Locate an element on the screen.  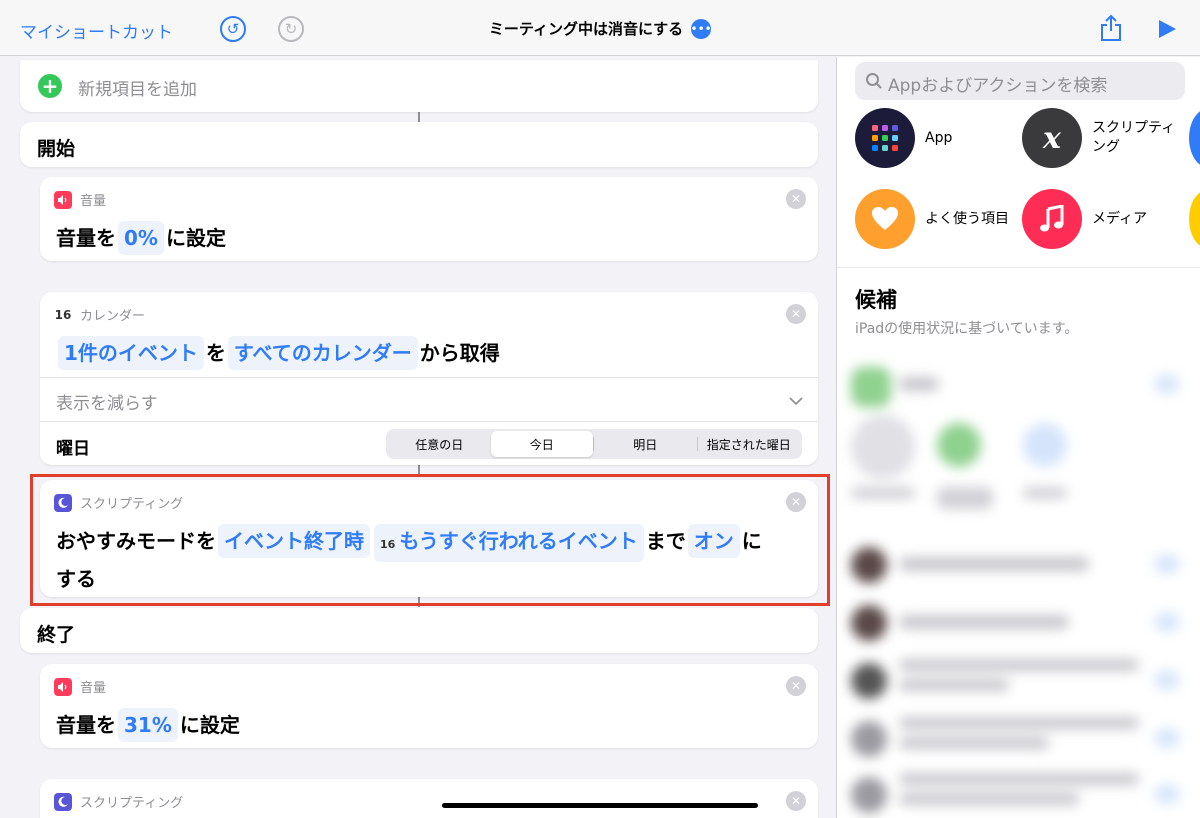
action-parameters: 1件のイベントをすべてのカレンダー から取得 is located at coordinates (278, 353).